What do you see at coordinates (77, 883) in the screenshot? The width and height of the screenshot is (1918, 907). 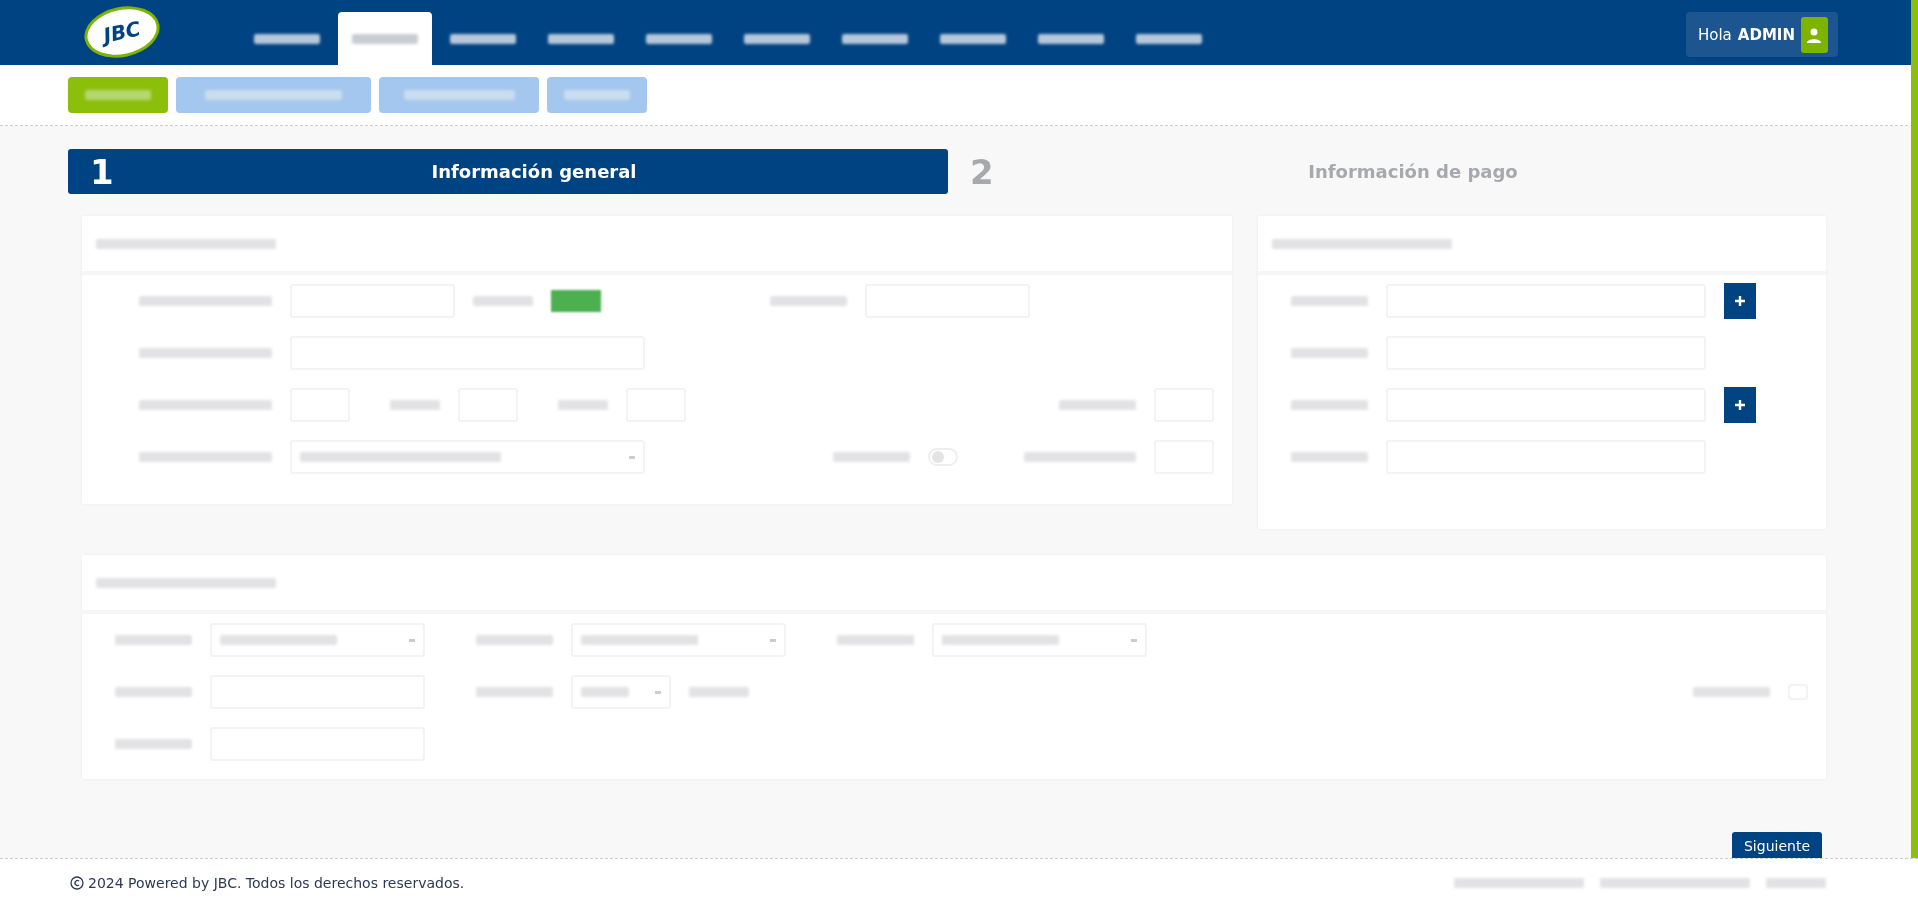 I see `copyright-icon` at bounding box center [77, 883].